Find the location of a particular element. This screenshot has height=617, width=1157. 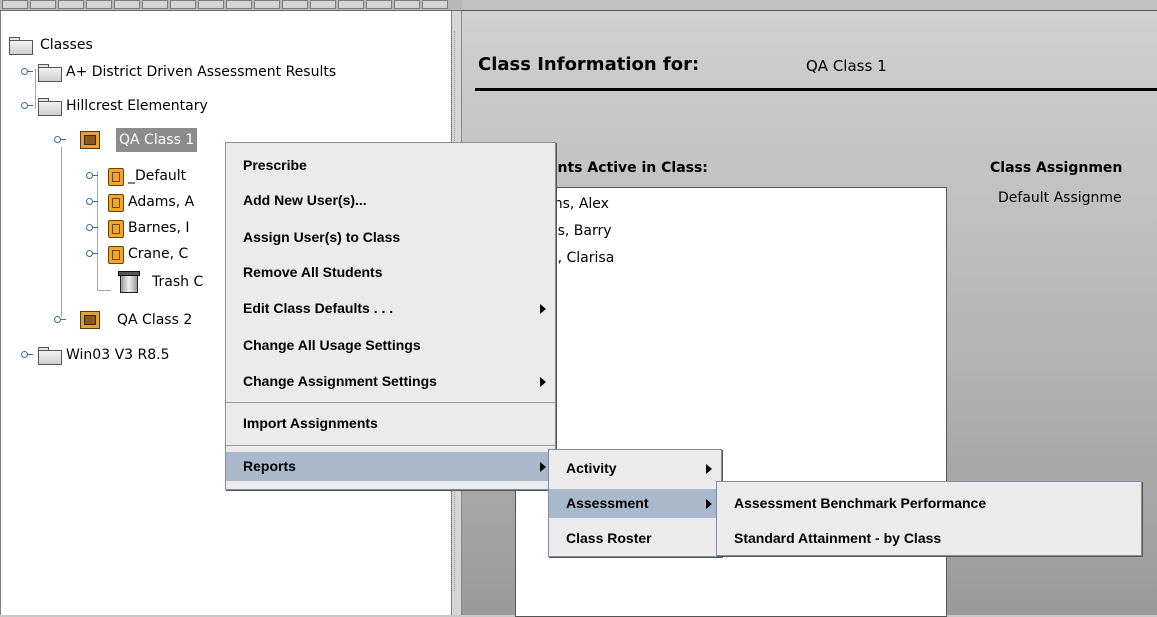

menu-item-label: Change All Usage Settings is located at coordinates (332, 345).